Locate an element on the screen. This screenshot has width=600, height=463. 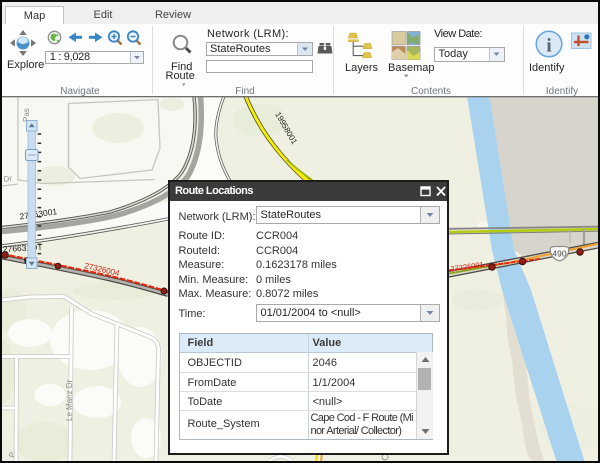
svg-text: Pas is located at coordinates (26, 115).